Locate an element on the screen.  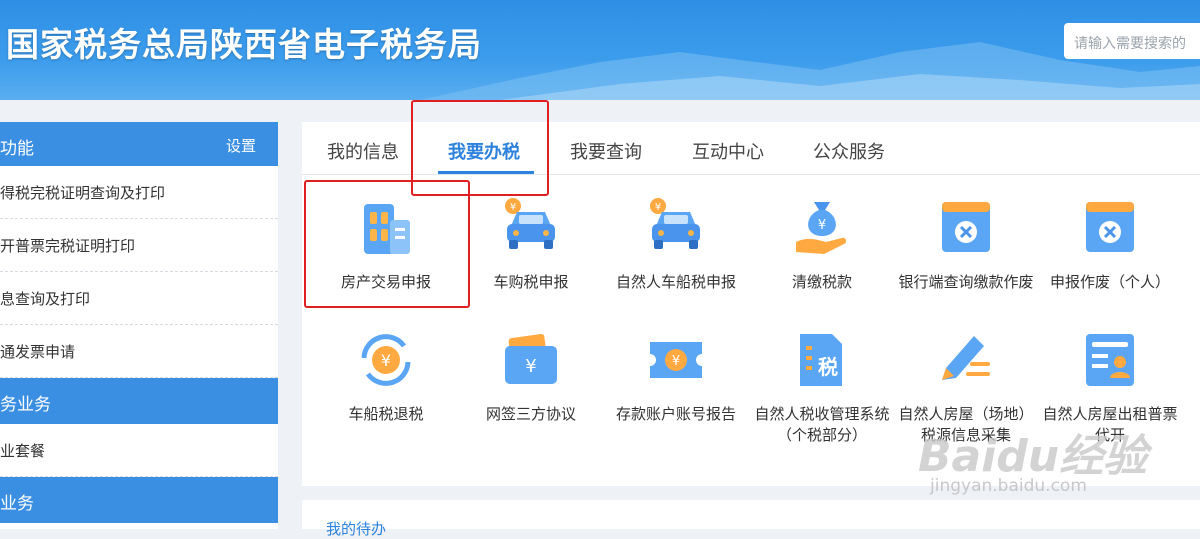
tab-public-service: 公众服务 is located at coordinates (849, 151).